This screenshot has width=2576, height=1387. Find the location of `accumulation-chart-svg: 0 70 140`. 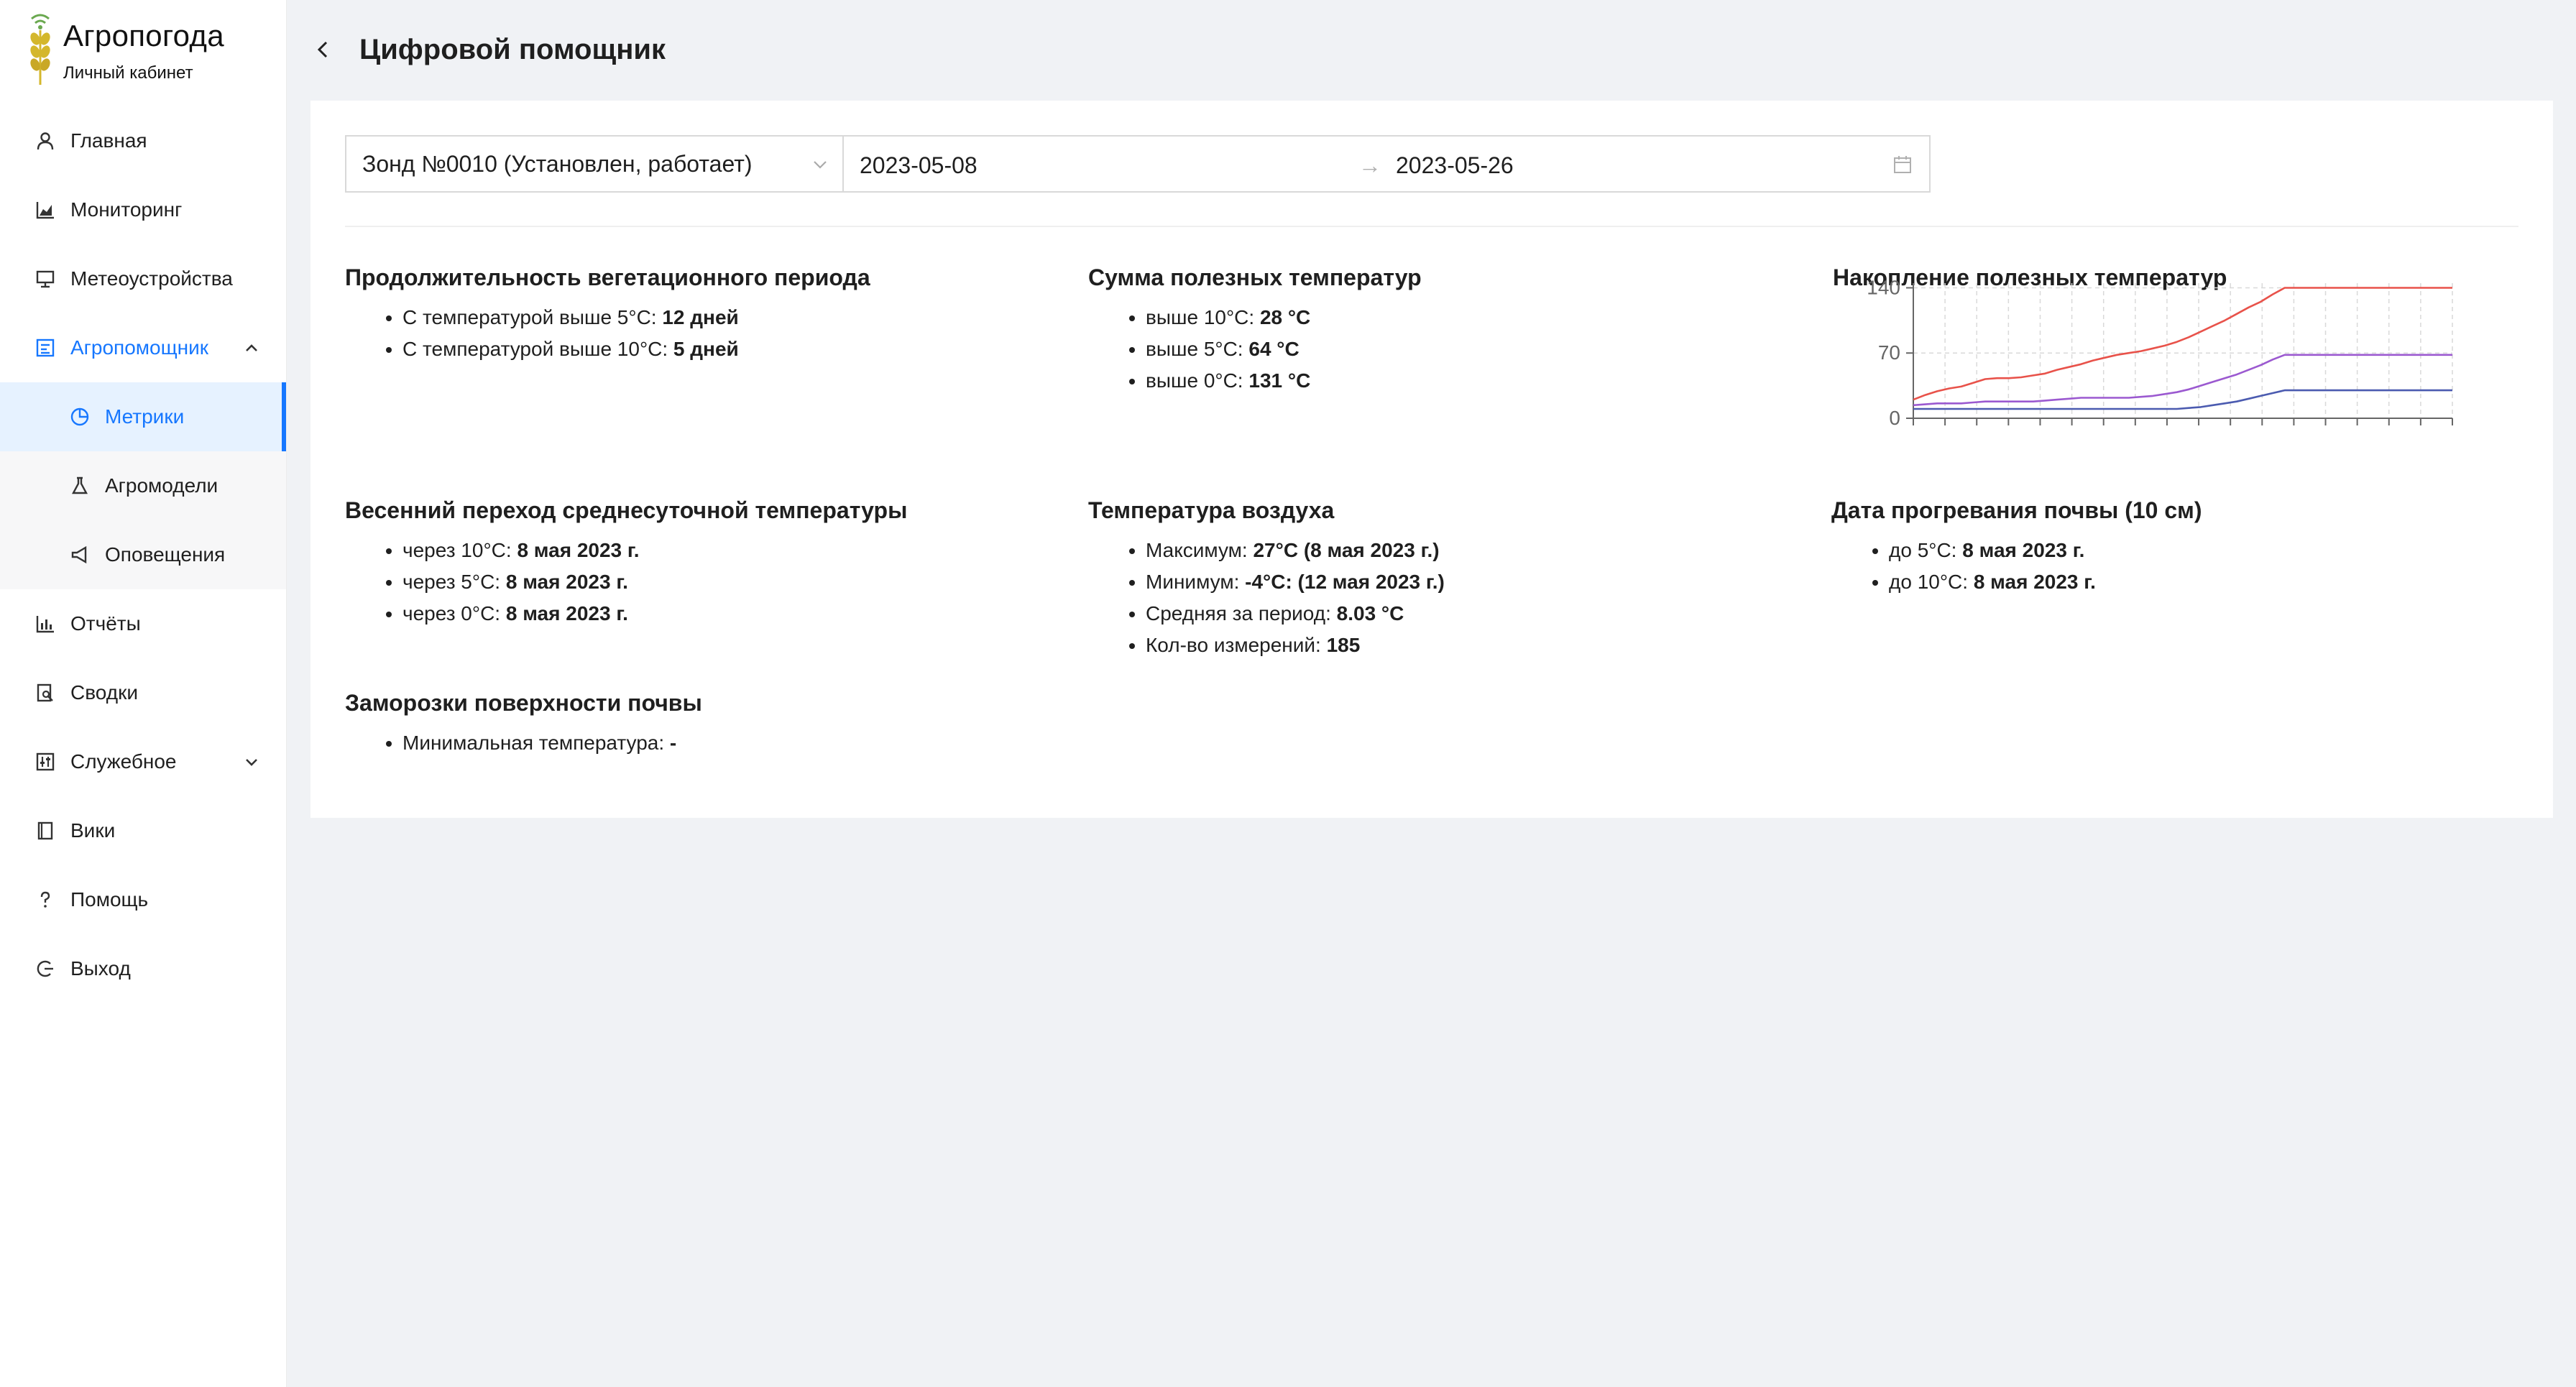

accumulation-chart-svg: 0 70 140 is located at coordinates (2160, 352).